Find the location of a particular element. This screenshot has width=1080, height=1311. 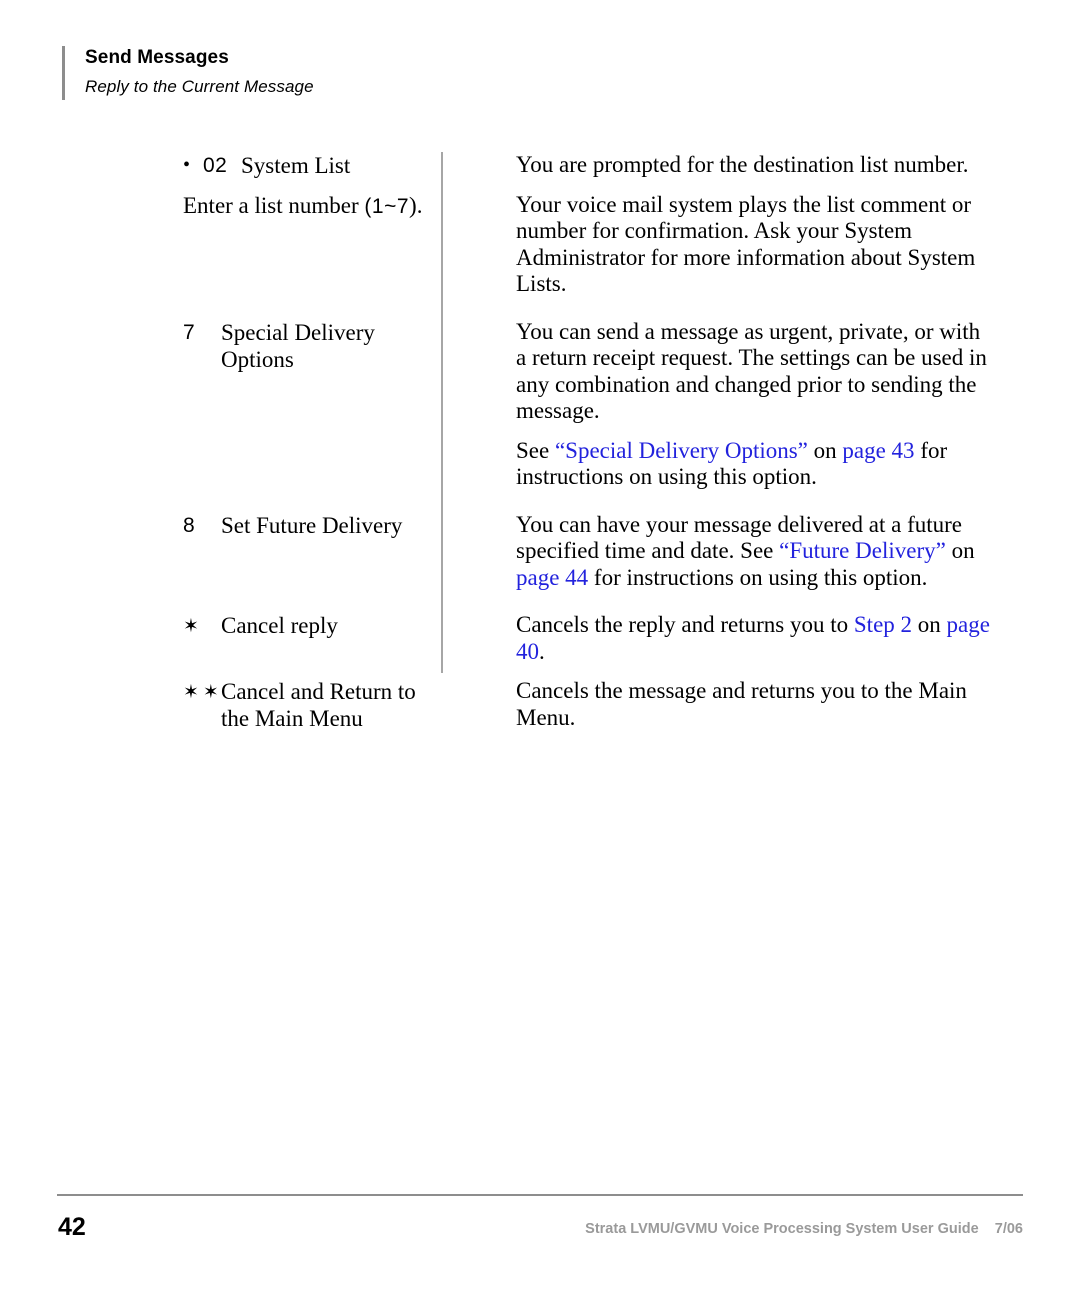

footer-rule is located at coordinates (540, 1195).